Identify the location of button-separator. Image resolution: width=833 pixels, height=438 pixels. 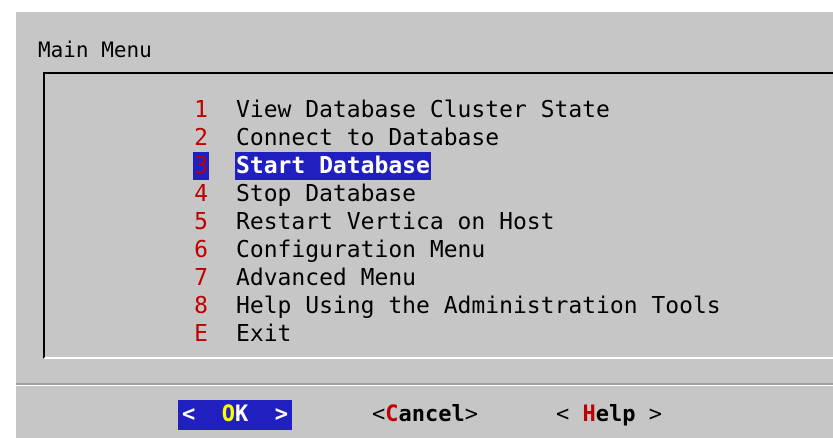
(424, 384).